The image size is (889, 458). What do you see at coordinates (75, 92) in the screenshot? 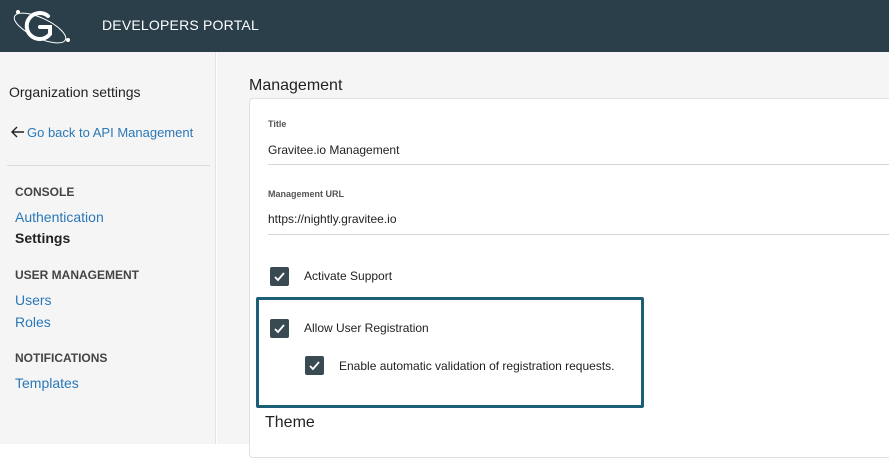
I see `sidebar-title: Organization settings` at bounding box center [75, 92].